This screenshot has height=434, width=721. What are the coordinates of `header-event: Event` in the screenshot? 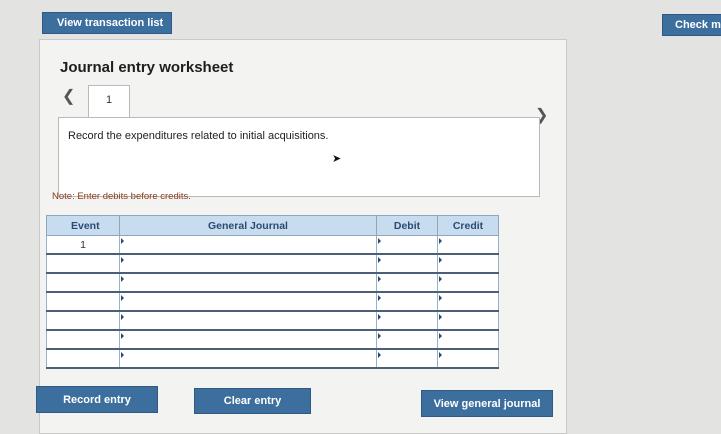 It's located at (83, 225).